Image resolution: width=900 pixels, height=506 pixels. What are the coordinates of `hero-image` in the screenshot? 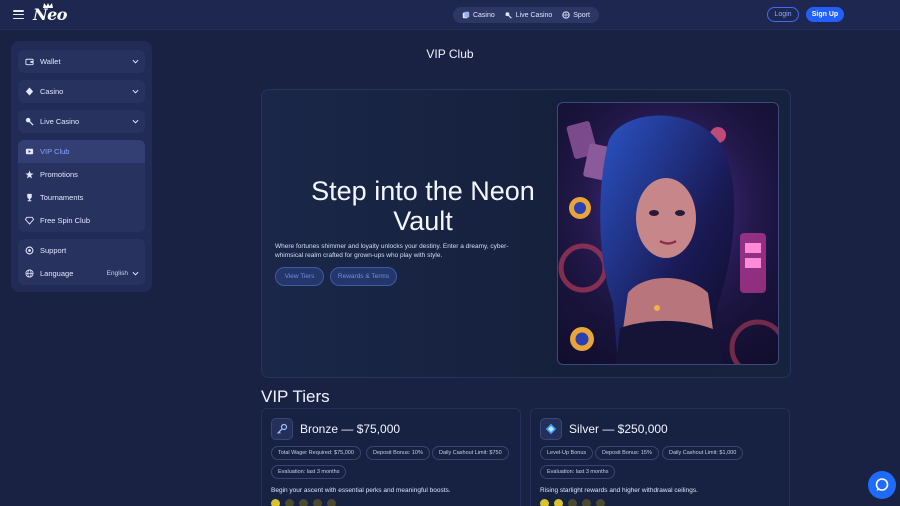 It's located at (668, 233).